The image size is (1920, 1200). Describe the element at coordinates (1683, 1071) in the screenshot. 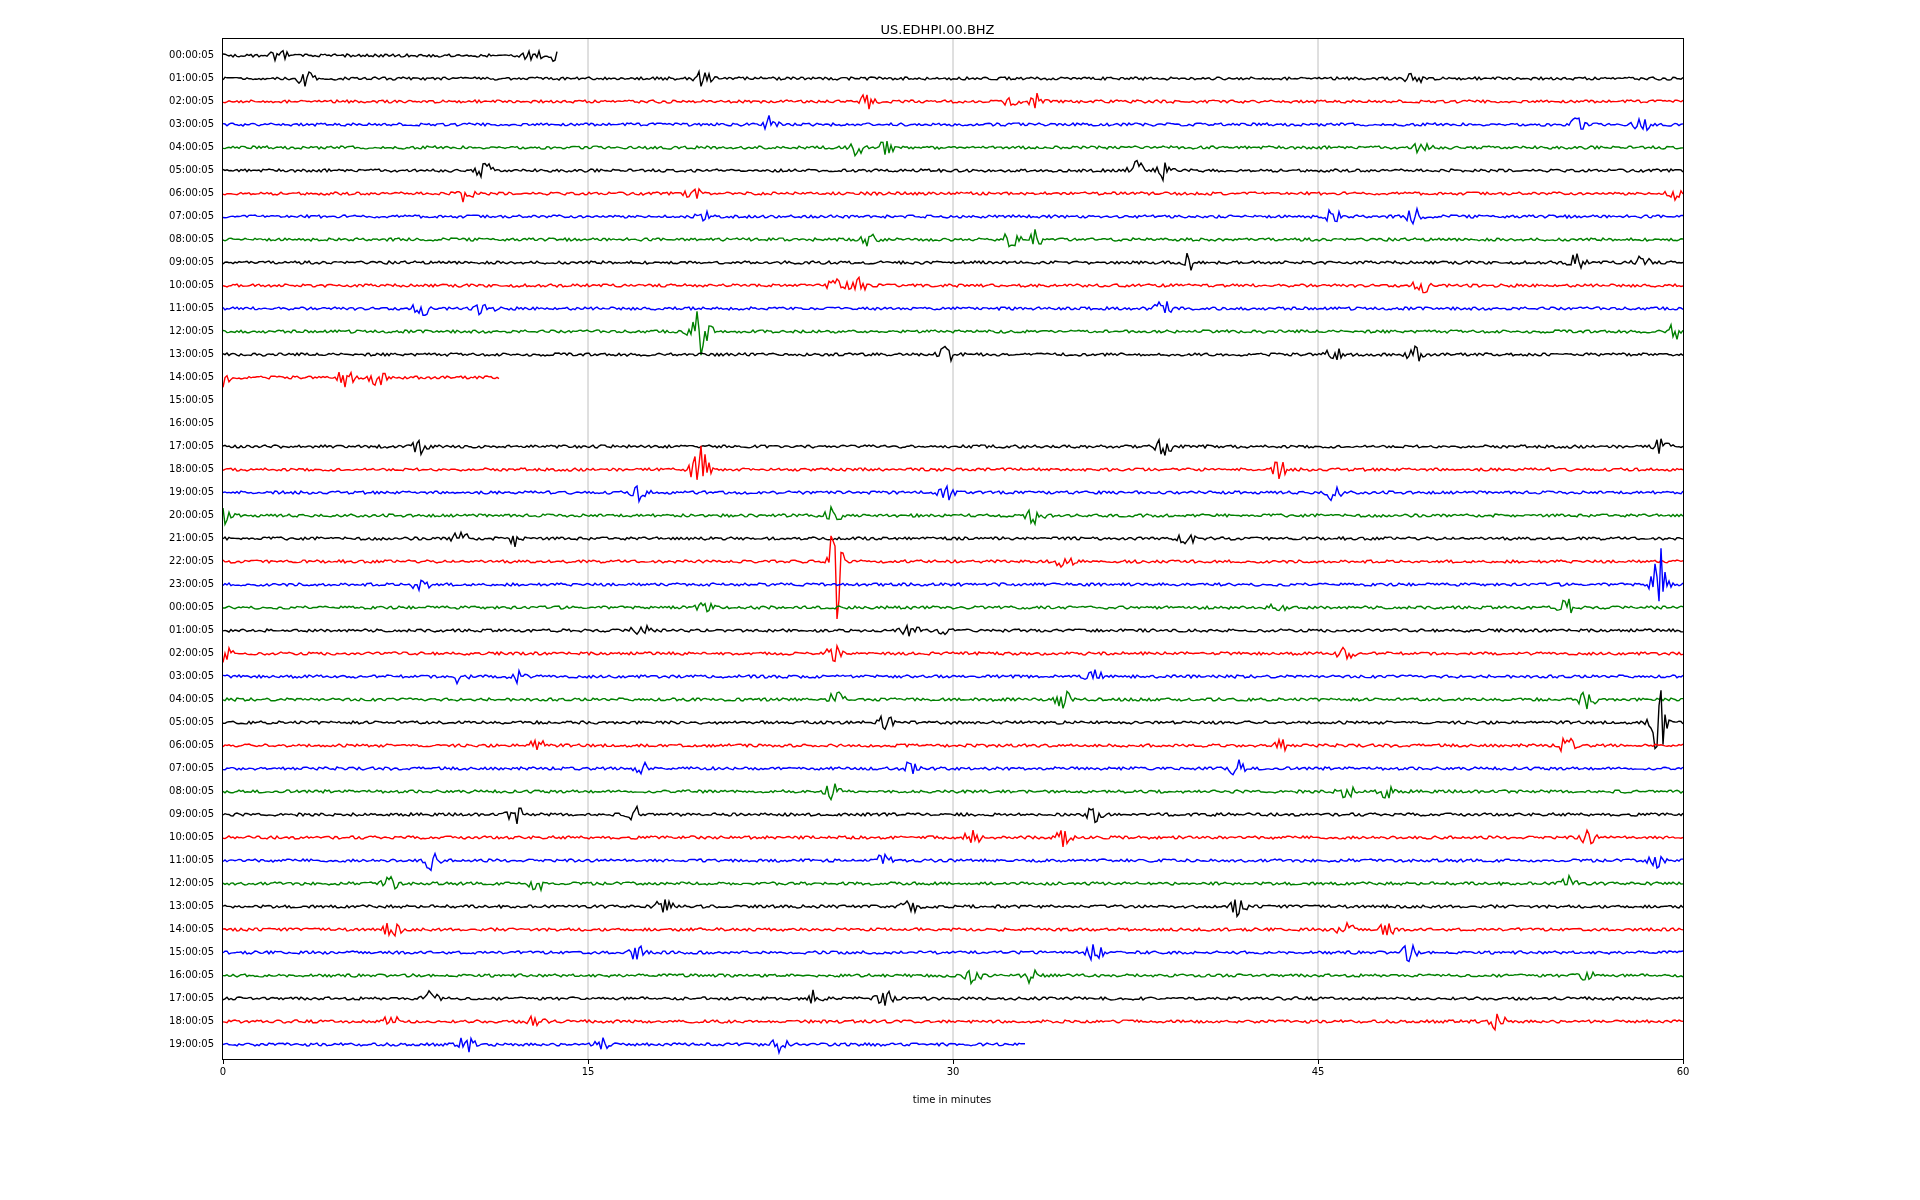

I see `tick-label: 60` at that location.